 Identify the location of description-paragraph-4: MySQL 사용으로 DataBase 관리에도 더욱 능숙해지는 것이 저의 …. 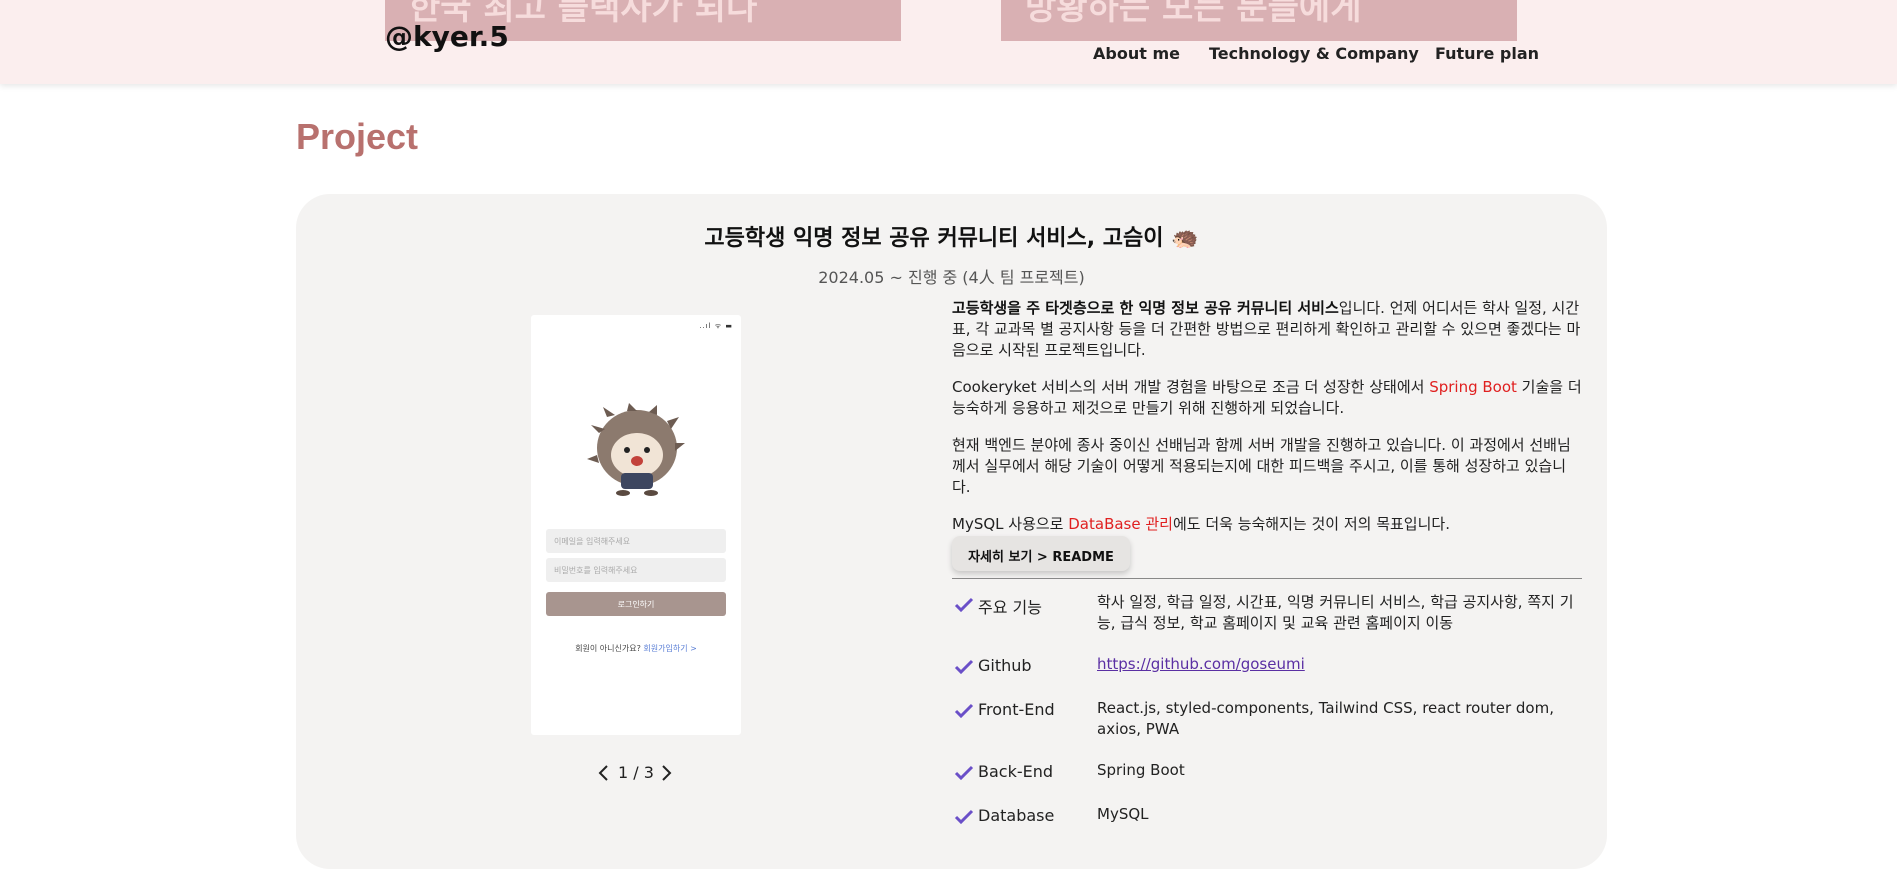
(1267, 524).